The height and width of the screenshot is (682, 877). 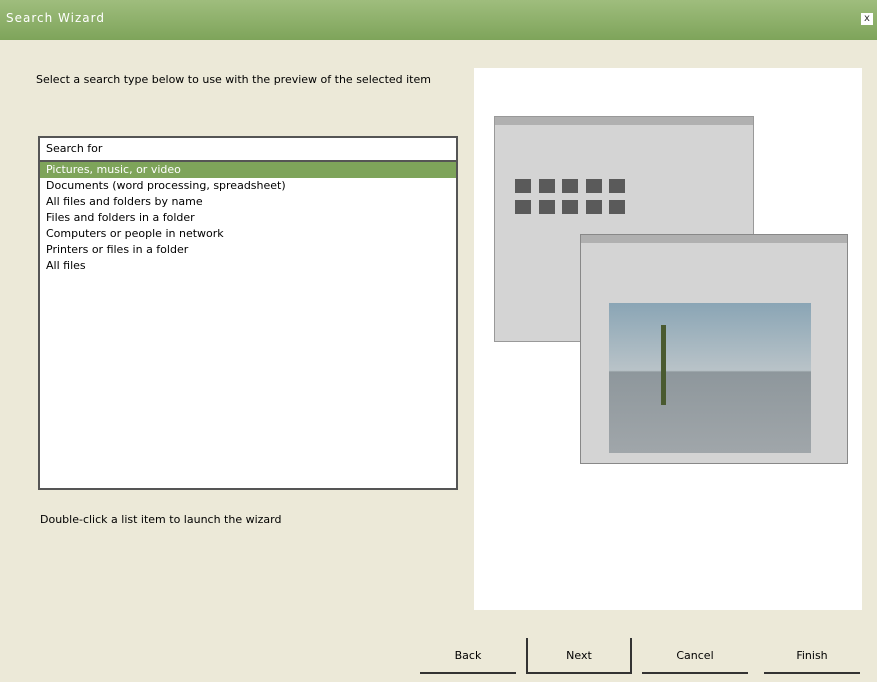 I want to click on list-header: Search for, so click(x=248, y=150).